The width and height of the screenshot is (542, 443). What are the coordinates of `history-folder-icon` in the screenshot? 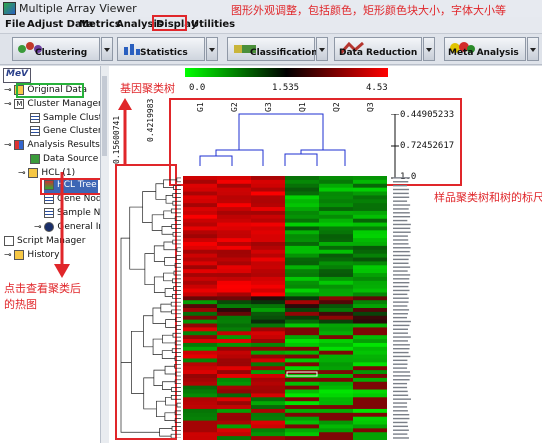 It's located at (19, 255).